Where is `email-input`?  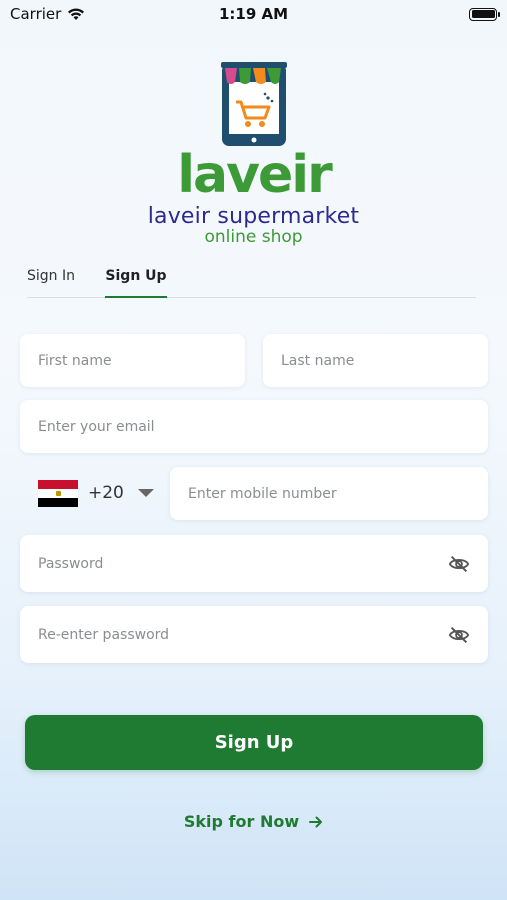
email-input is located at coordinates (254, 426).